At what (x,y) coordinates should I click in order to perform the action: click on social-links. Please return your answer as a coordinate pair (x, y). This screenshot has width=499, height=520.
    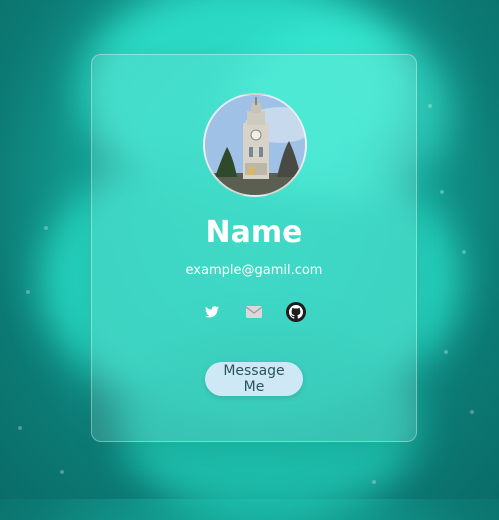
    Looking at the image, I should click on (254, 312).